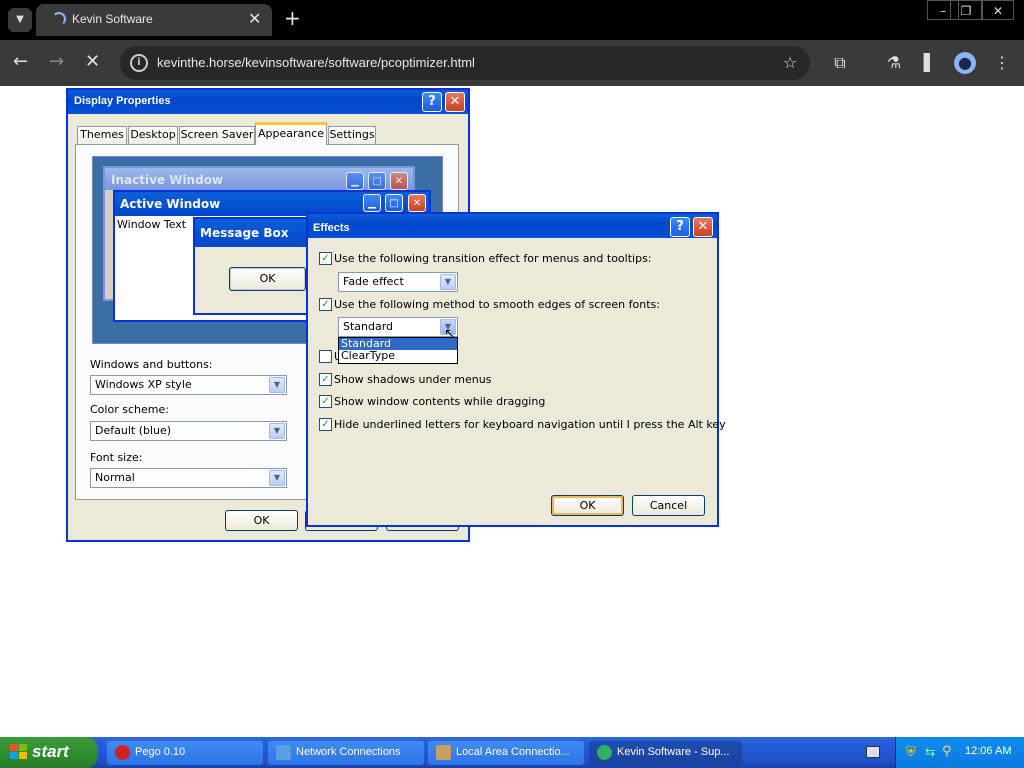  Describe the element at coordinates (112, 19) in the screenshot. I see `tab-title: Kevin Software` at that location.